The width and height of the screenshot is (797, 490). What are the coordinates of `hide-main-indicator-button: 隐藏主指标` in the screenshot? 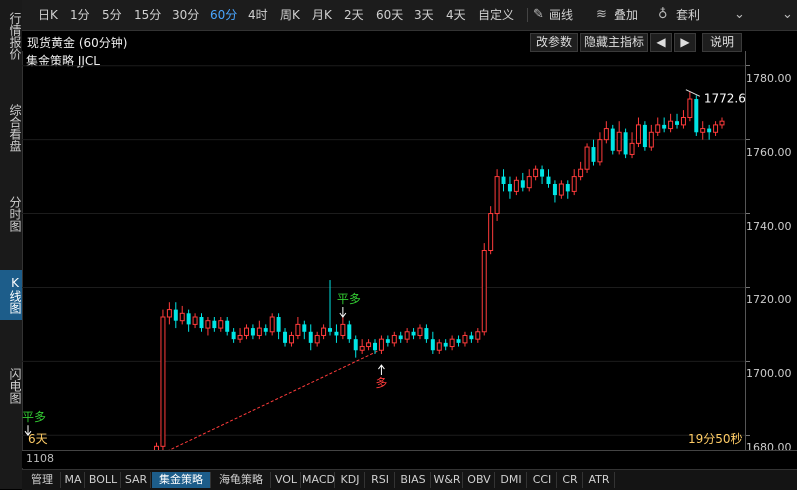 It's located at (614, 42).